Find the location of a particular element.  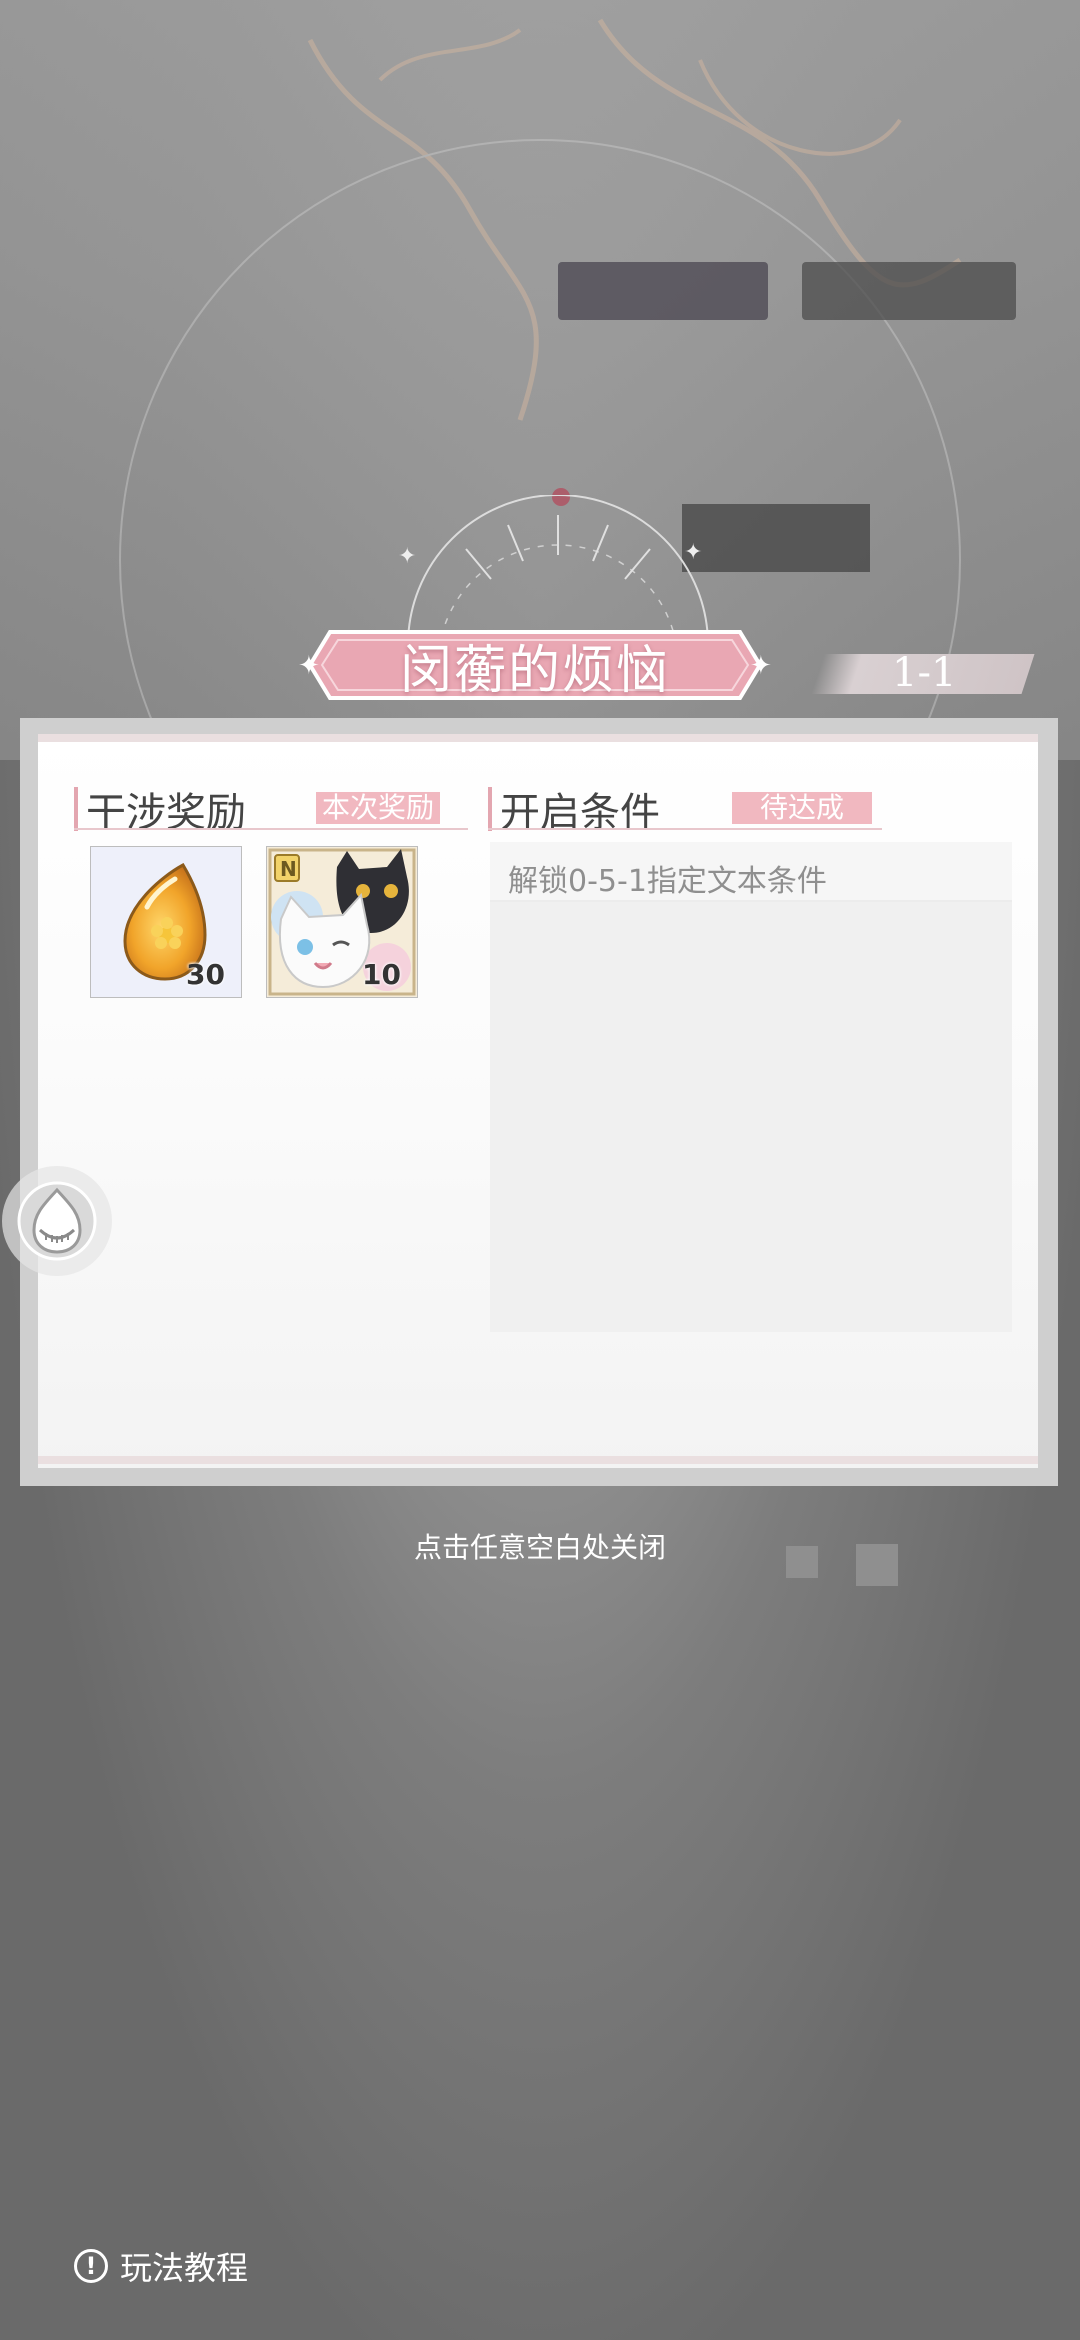

condition-text: 解锁0-5-1指定文本条件 is located at coordinates (667, 881).